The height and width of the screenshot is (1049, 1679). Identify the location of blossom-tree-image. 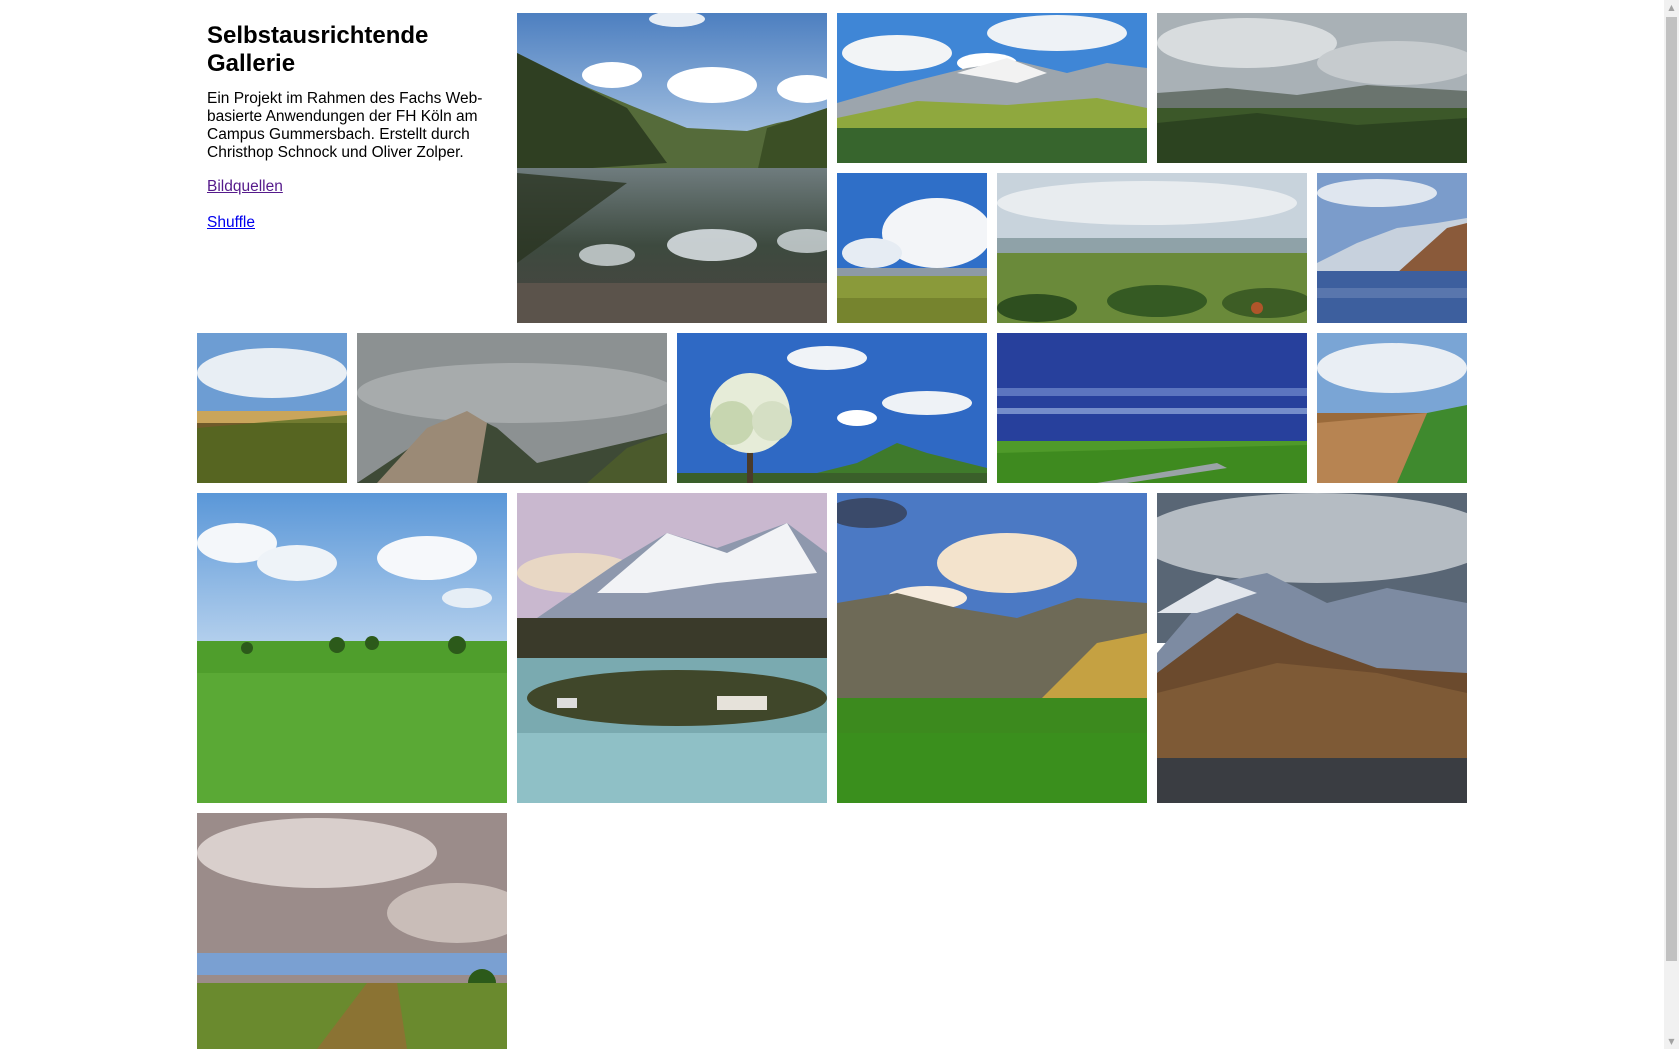
(832, 408).